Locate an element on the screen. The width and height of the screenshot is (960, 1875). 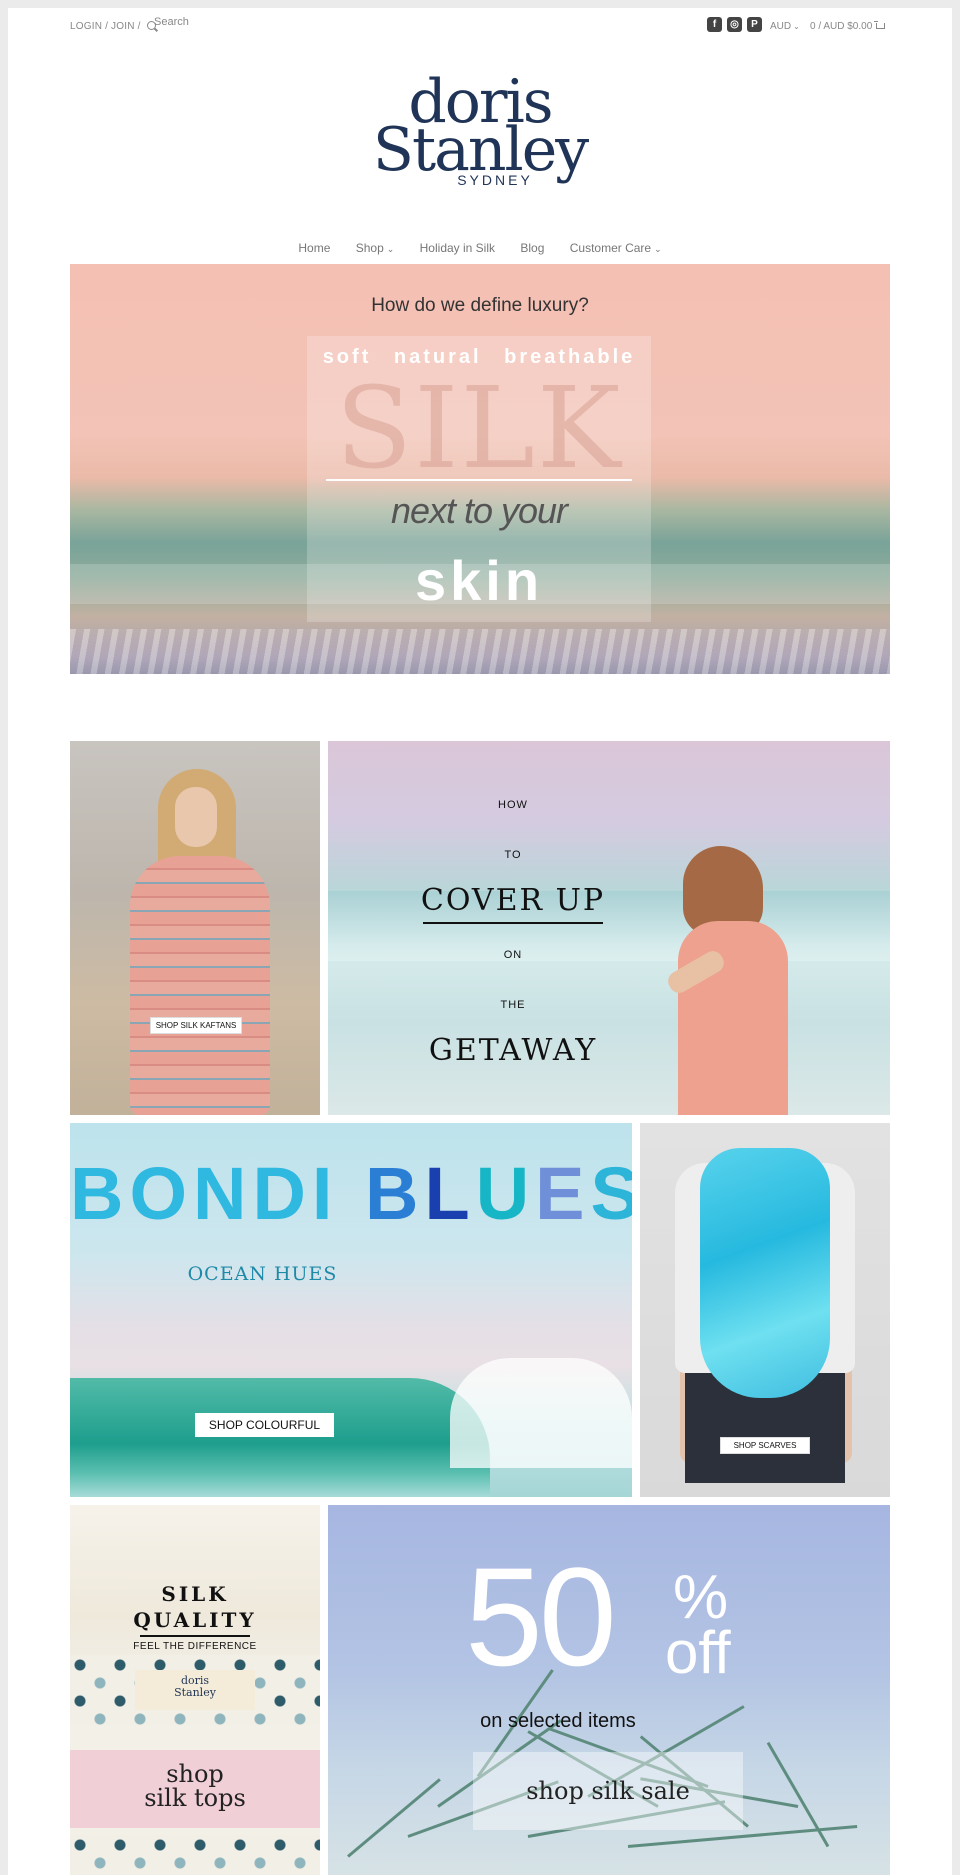
shop-silk-sale-button: shop silk sale is located at coordinates (608, 1791).